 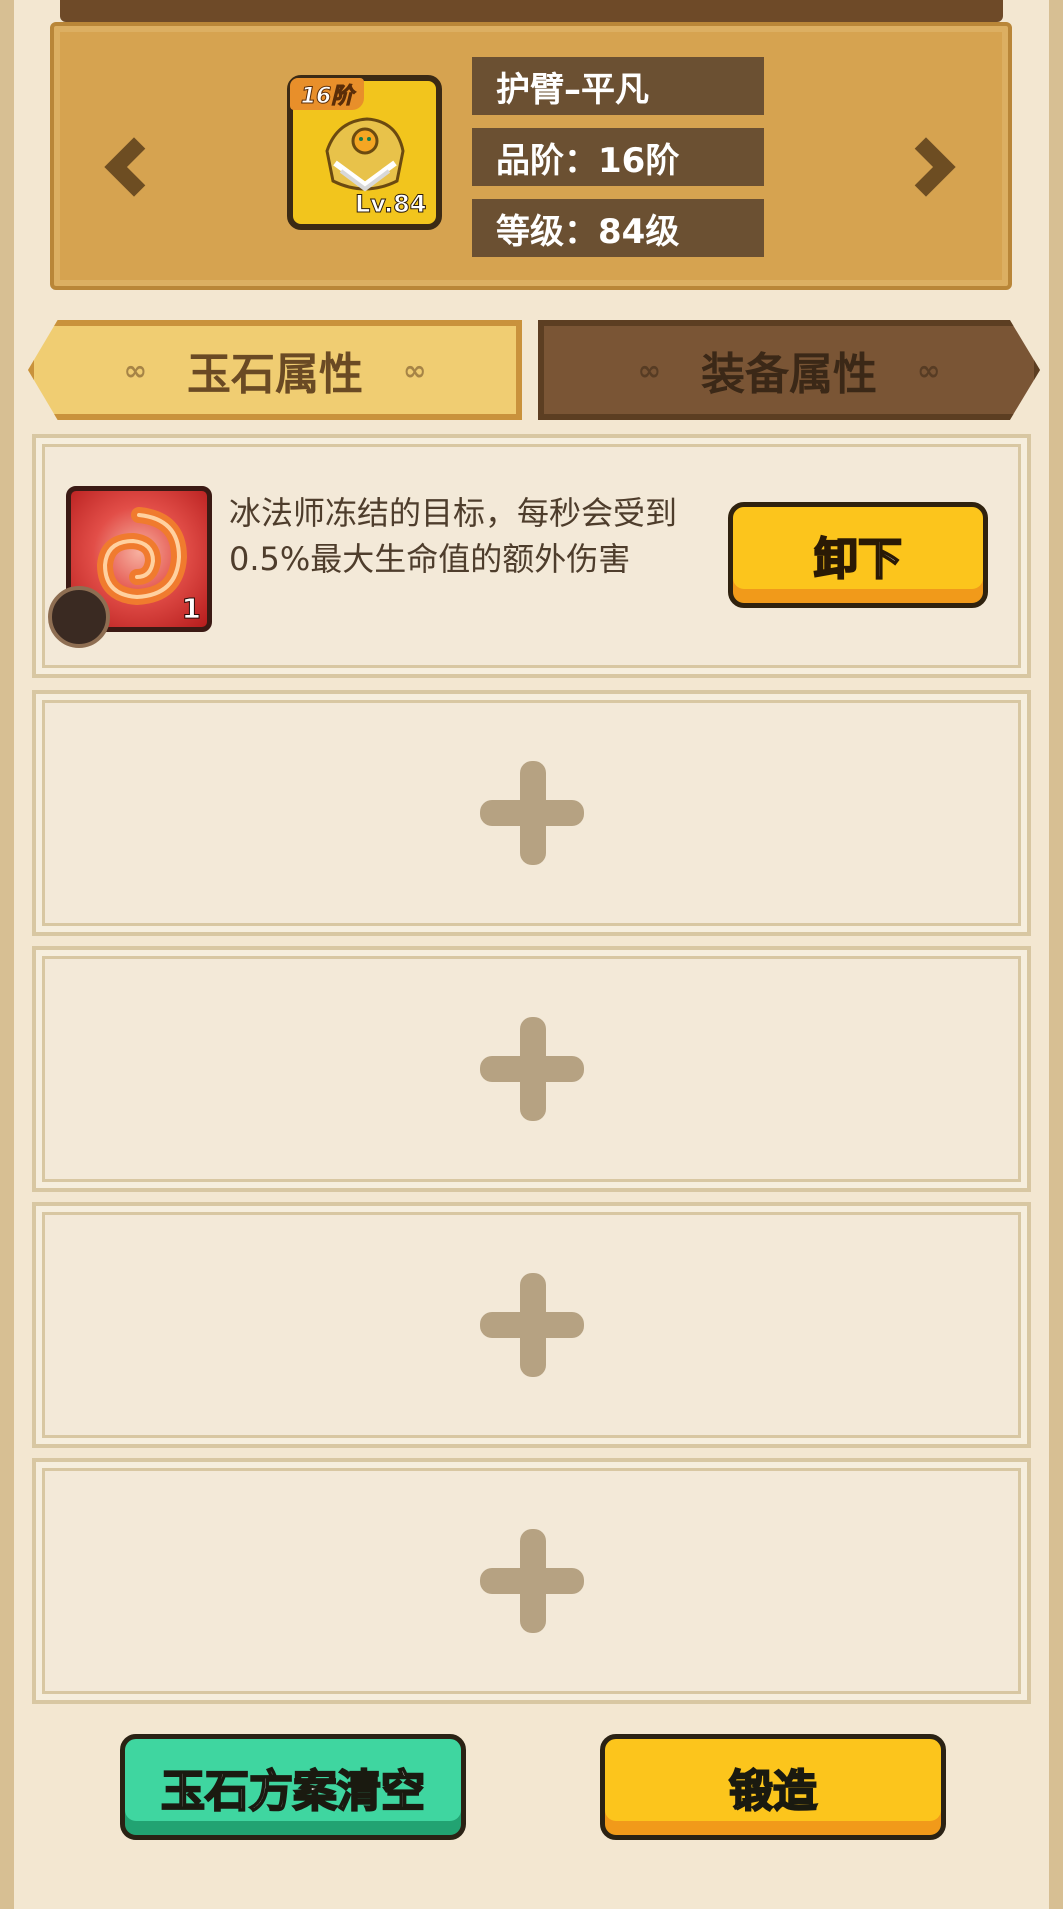 I want to click on chevron-left-icon, so click(x=134, y=167).